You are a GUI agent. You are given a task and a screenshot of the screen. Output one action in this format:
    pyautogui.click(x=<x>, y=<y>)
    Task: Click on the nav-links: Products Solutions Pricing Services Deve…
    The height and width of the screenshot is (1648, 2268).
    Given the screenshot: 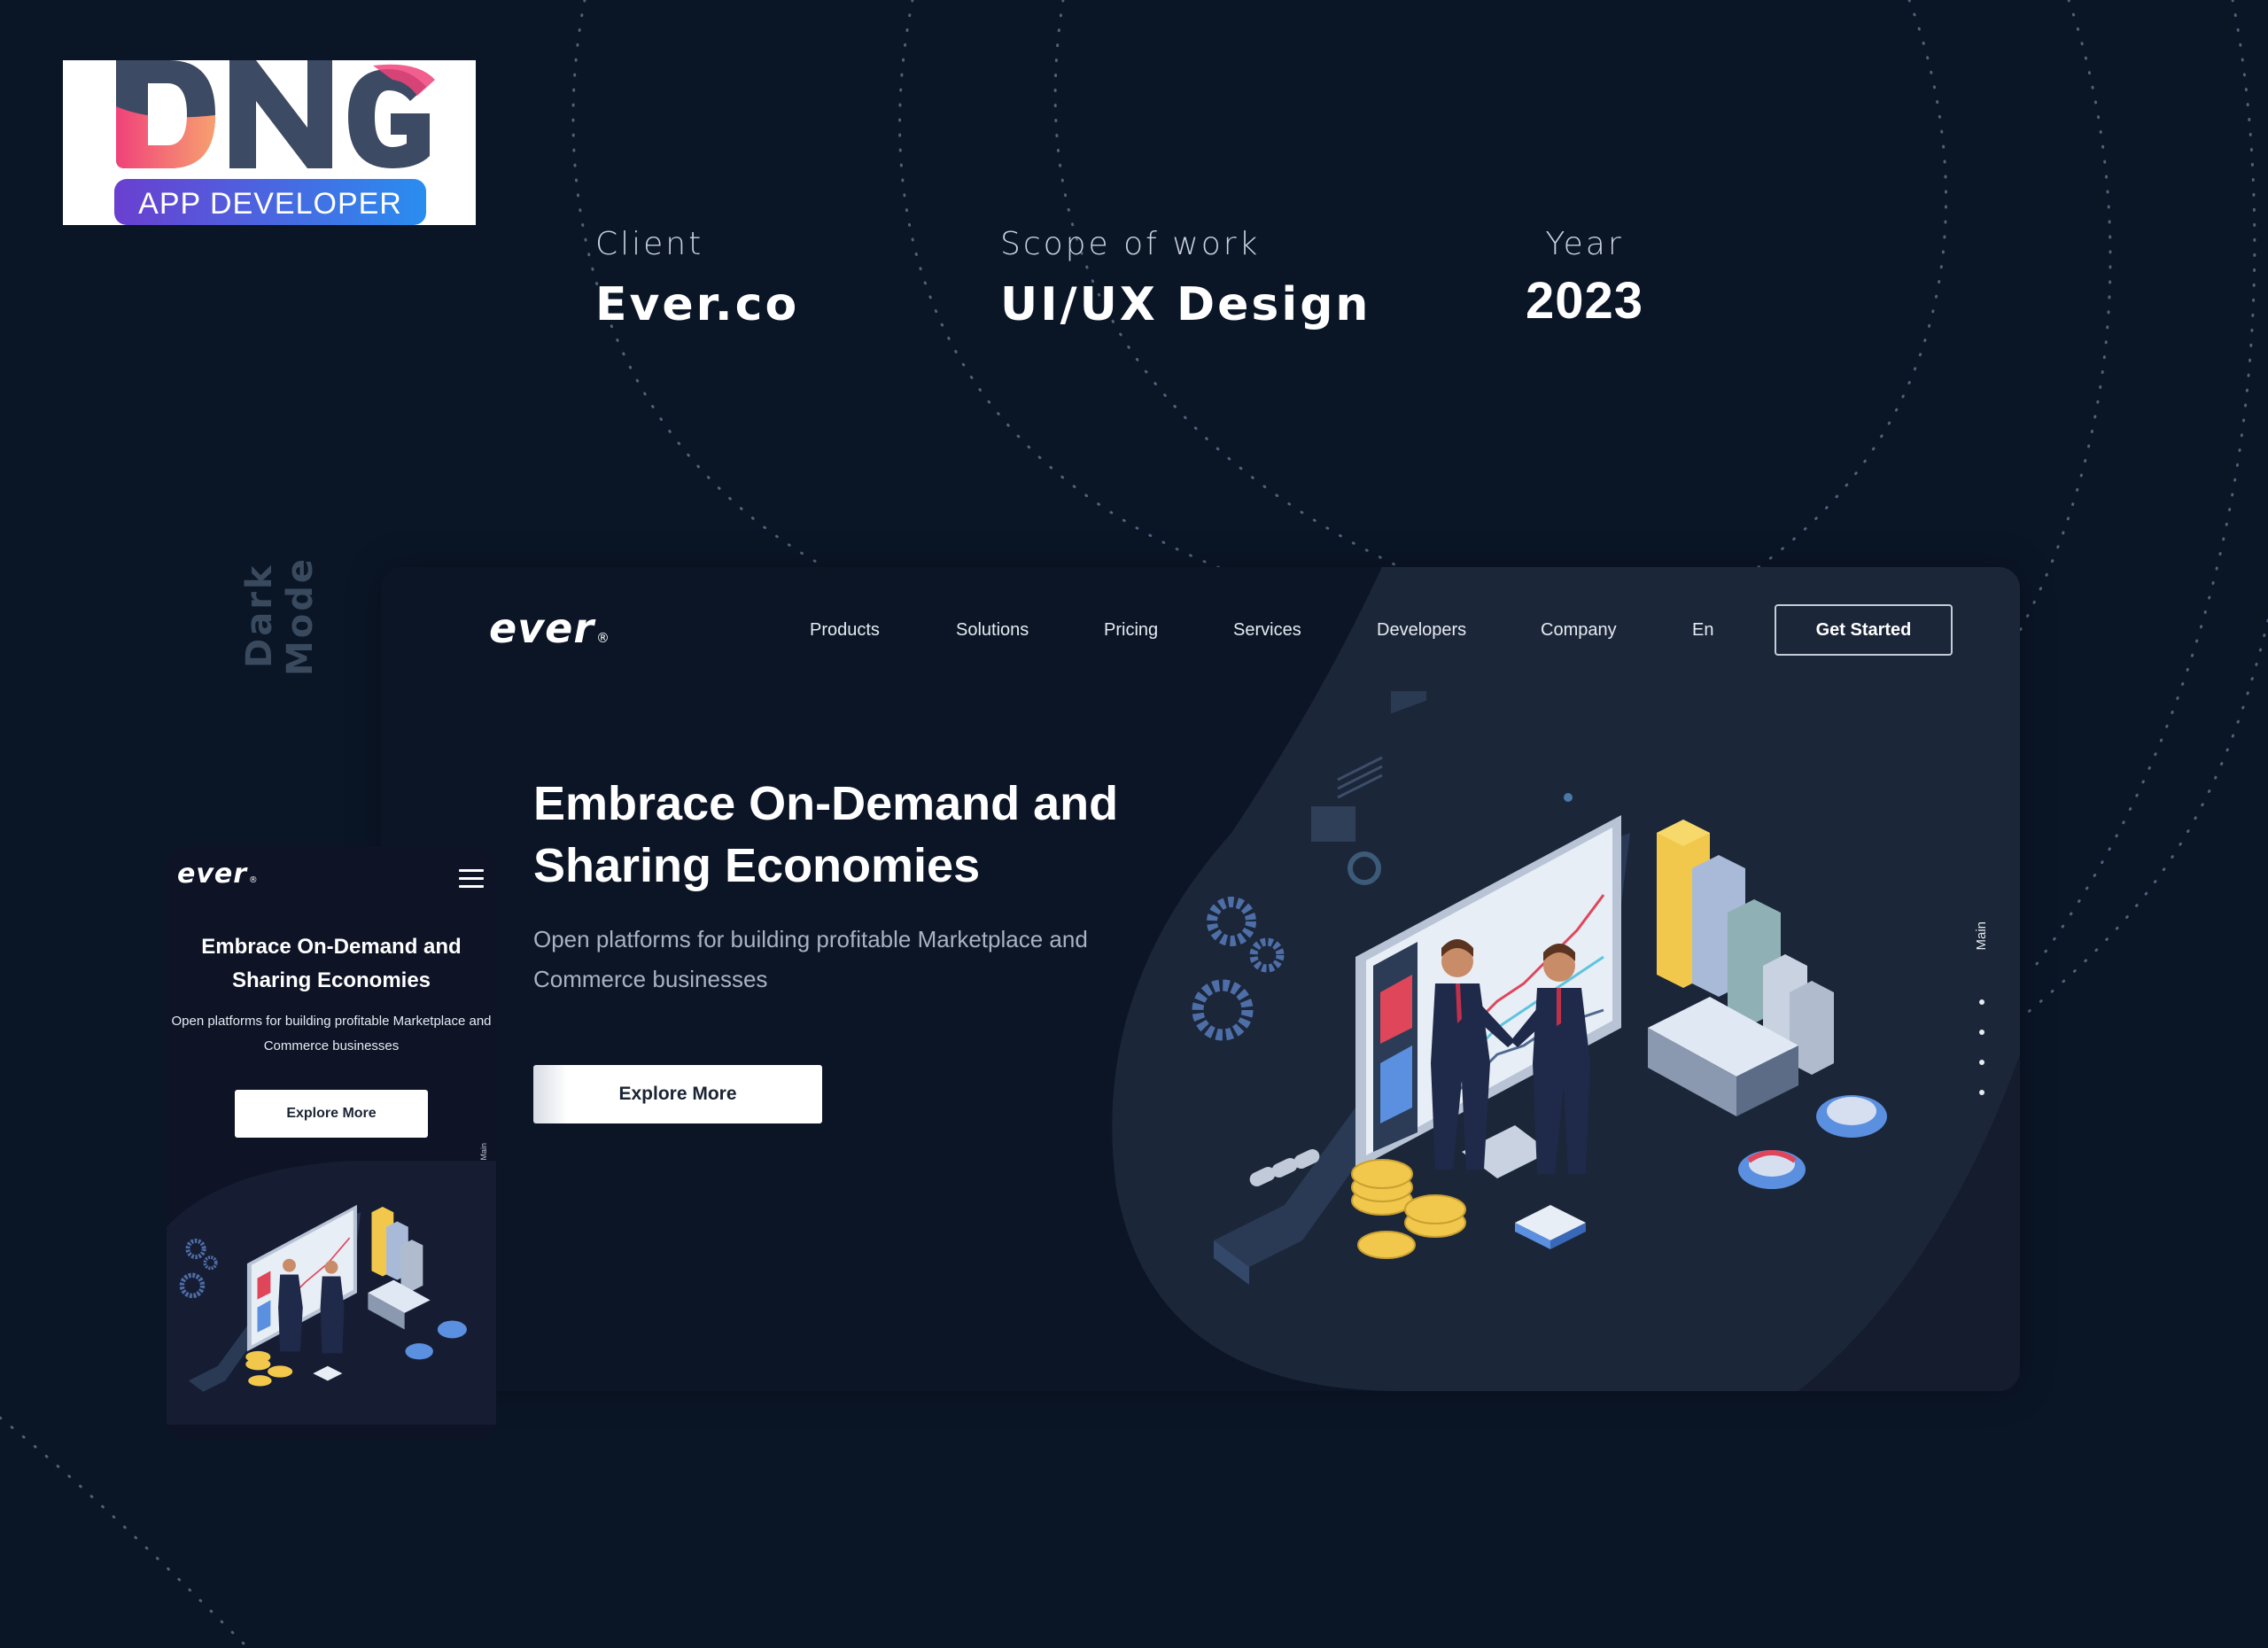 What is the action you would take?
    pyautogui.click(x=1286, y=630)
    